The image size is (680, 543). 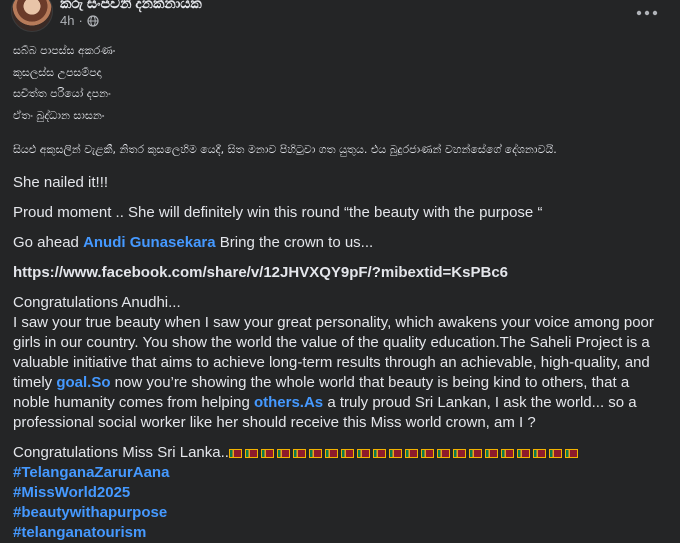 What do you see at coordinates (338, 493) in the screenshot?
I see `hashtag-link: #MissWorld2025` at bounding box center [338, 493].